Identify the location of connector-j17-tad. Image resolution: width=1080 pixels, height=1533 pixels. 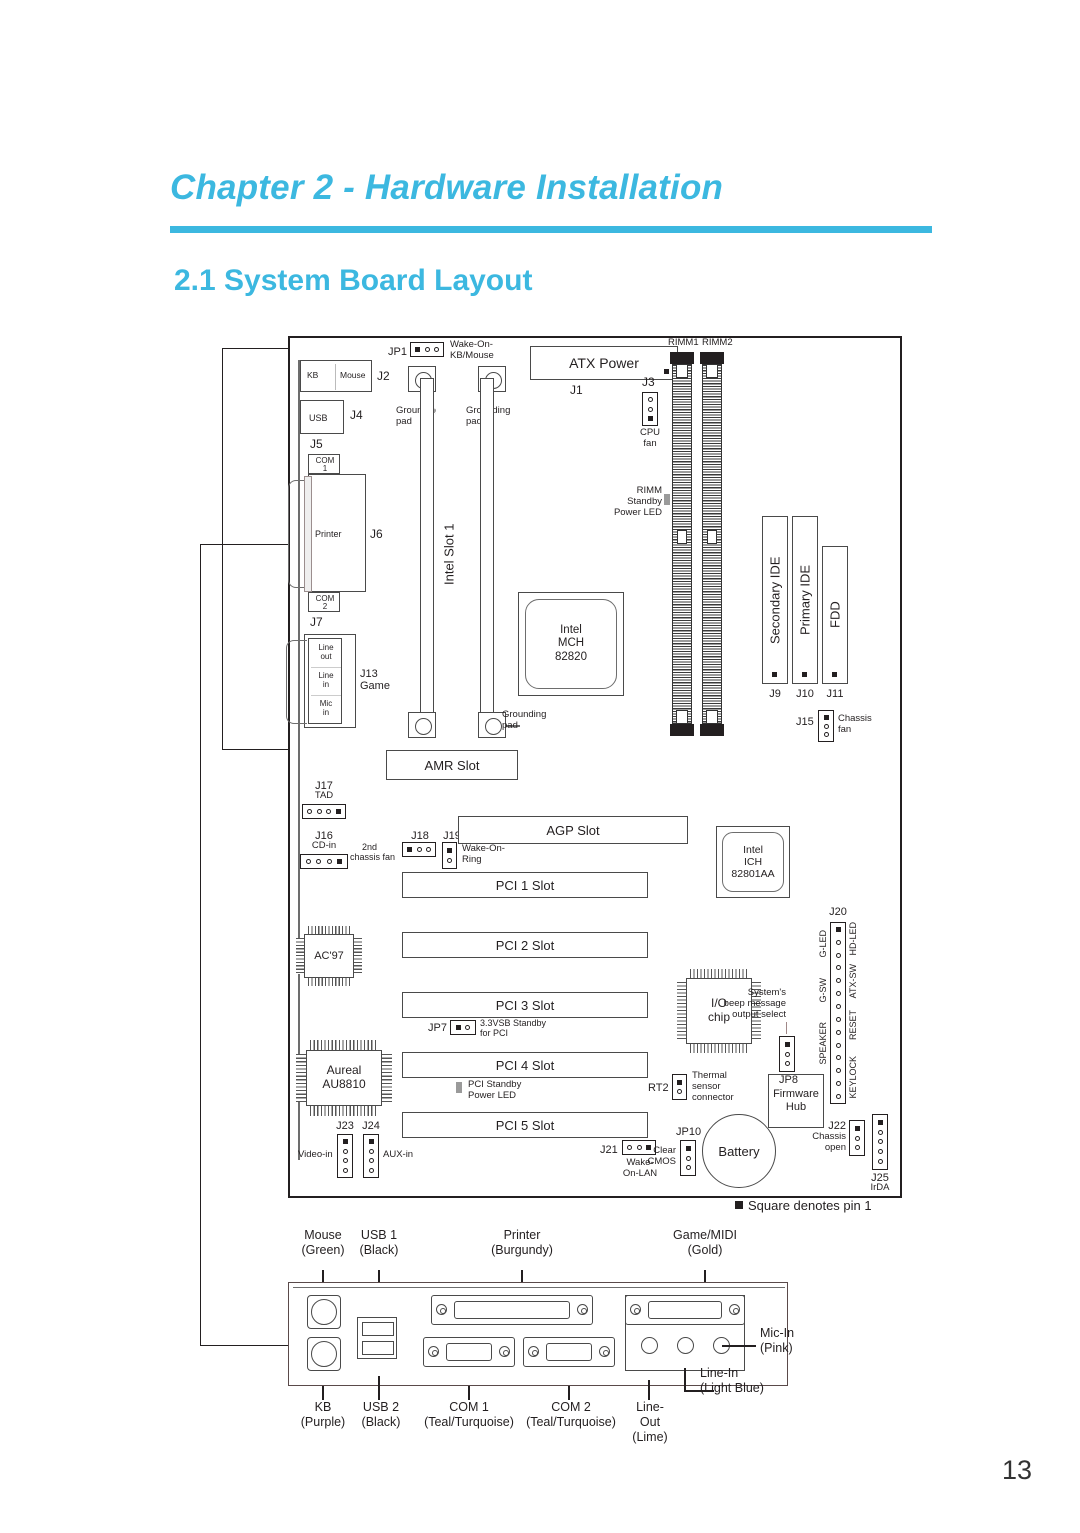
(324, 811).